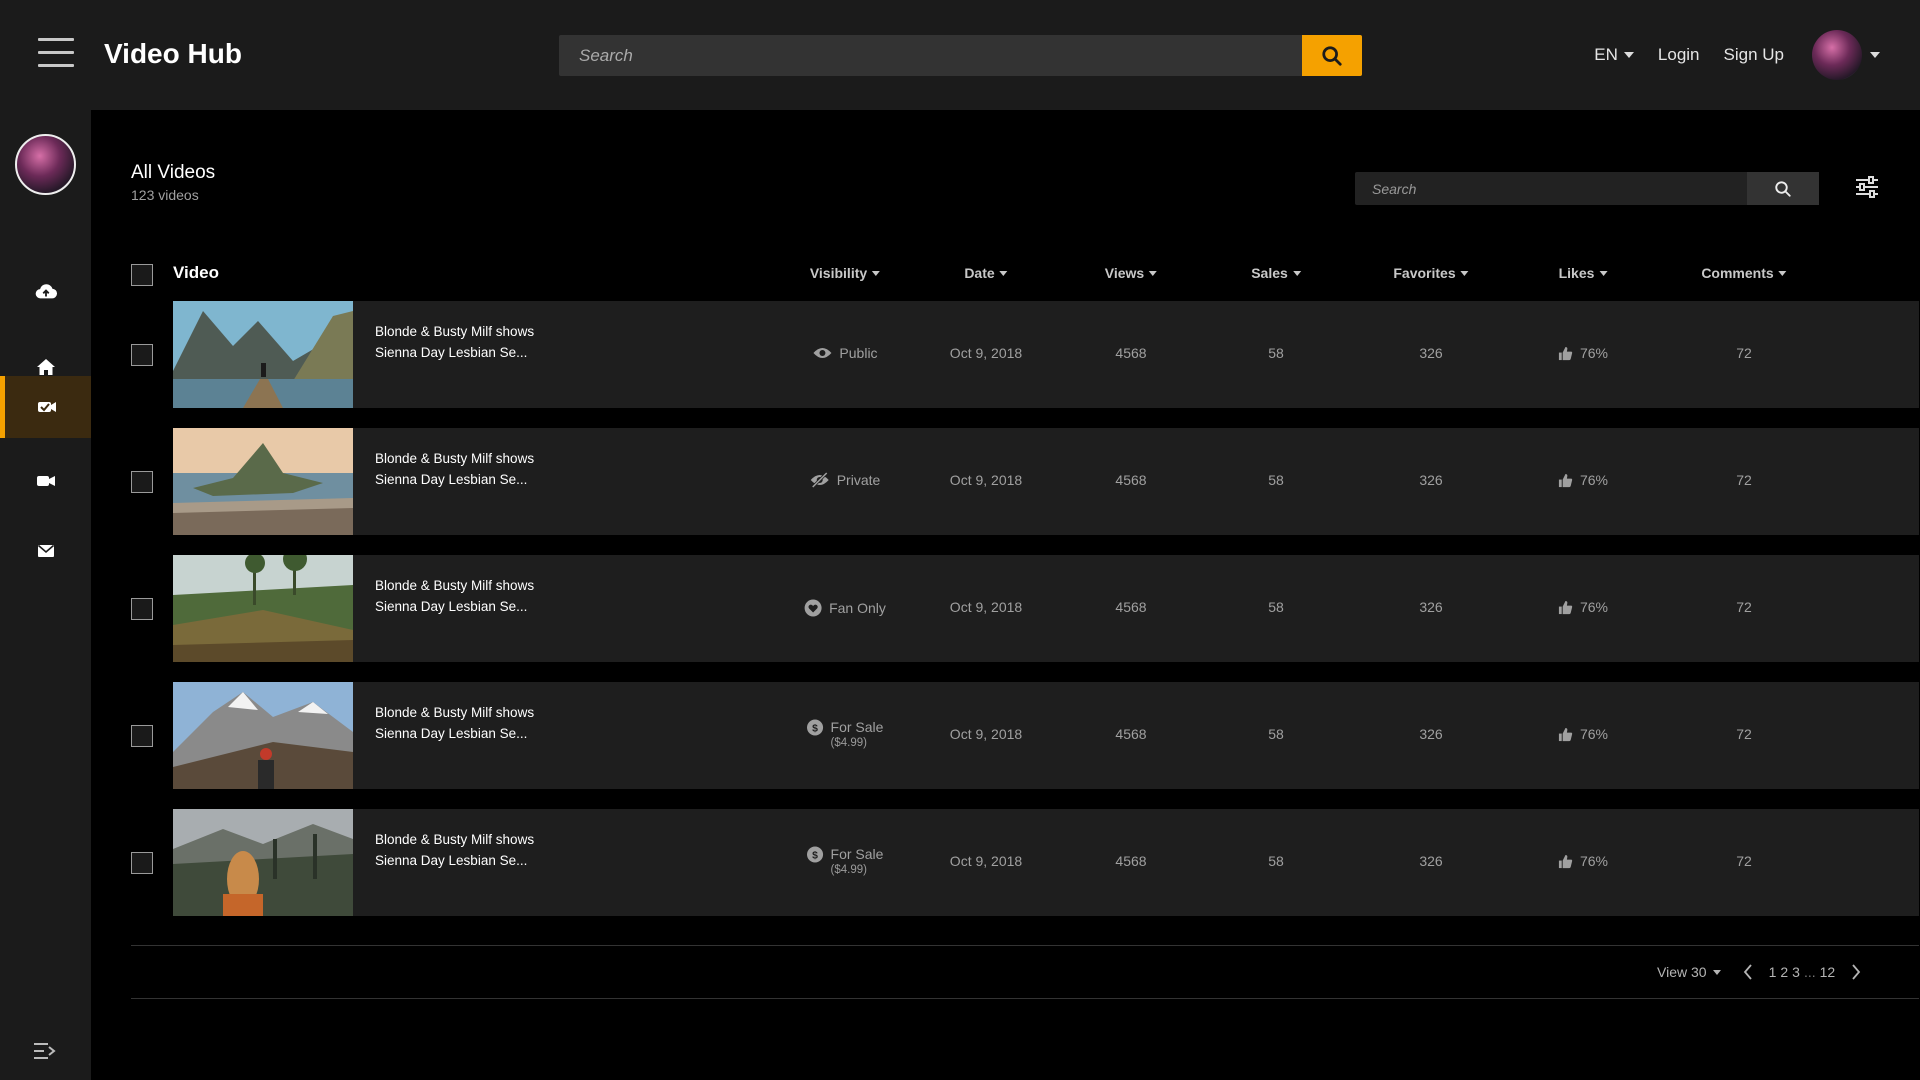 Image resolution: width=1920 pixels, height=1080 pixels. Describe the element at coordinates (845, 608) in the screenshot. I see `visibility-cell: Fan Only` at that location.